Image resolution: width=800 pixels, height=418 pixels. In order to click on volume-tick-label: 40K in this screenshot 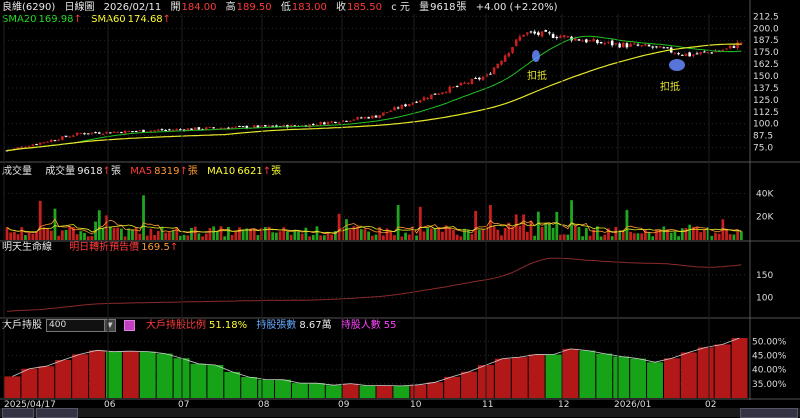, I will do `click(765, 194)`.